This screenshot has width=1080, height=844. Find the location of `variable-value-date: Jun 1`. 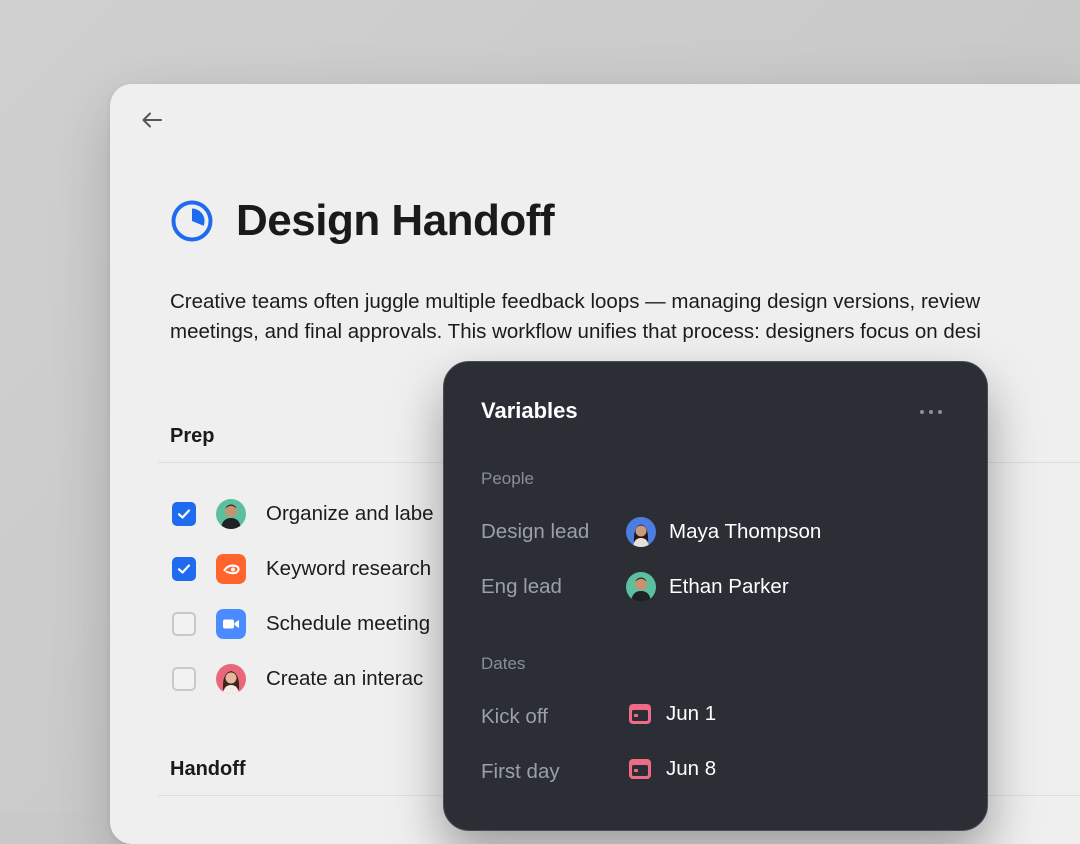

variable-value-date: Jun 1 is located at coordinates (671, 714).